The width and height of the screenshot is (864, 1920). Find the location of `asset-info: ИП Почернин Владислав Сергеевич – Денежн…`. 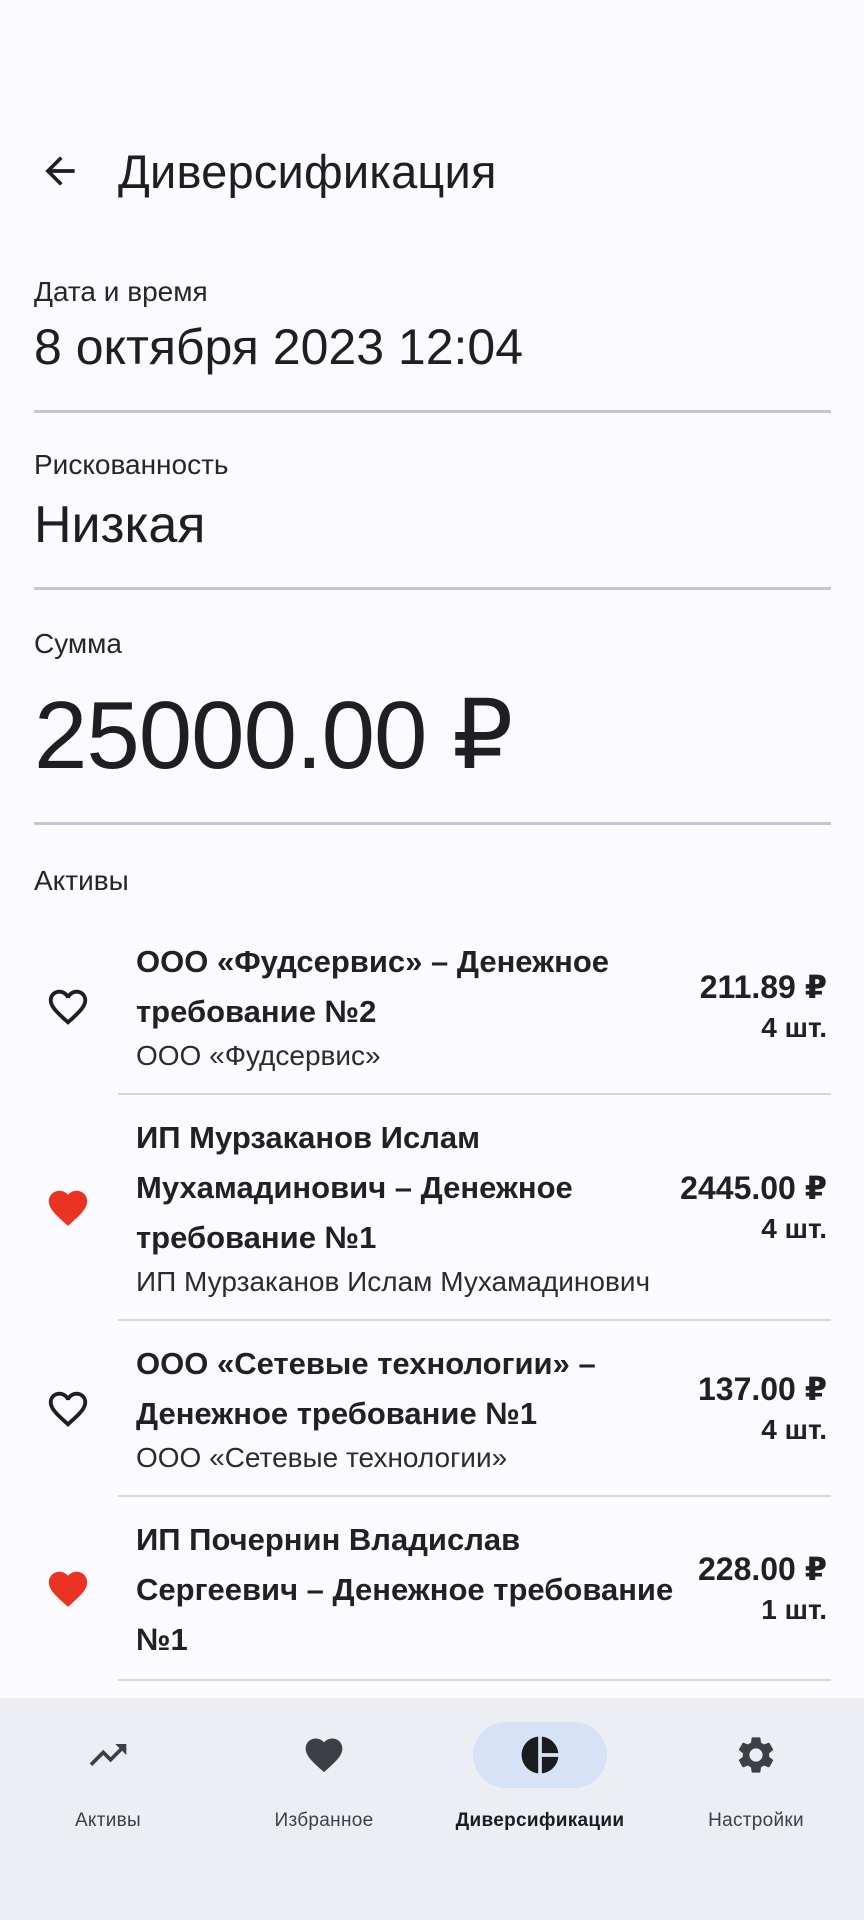

asset-info: ИП Почернин Владислав Сергеевич – Денежн… is located at coordinates (405, 1589).